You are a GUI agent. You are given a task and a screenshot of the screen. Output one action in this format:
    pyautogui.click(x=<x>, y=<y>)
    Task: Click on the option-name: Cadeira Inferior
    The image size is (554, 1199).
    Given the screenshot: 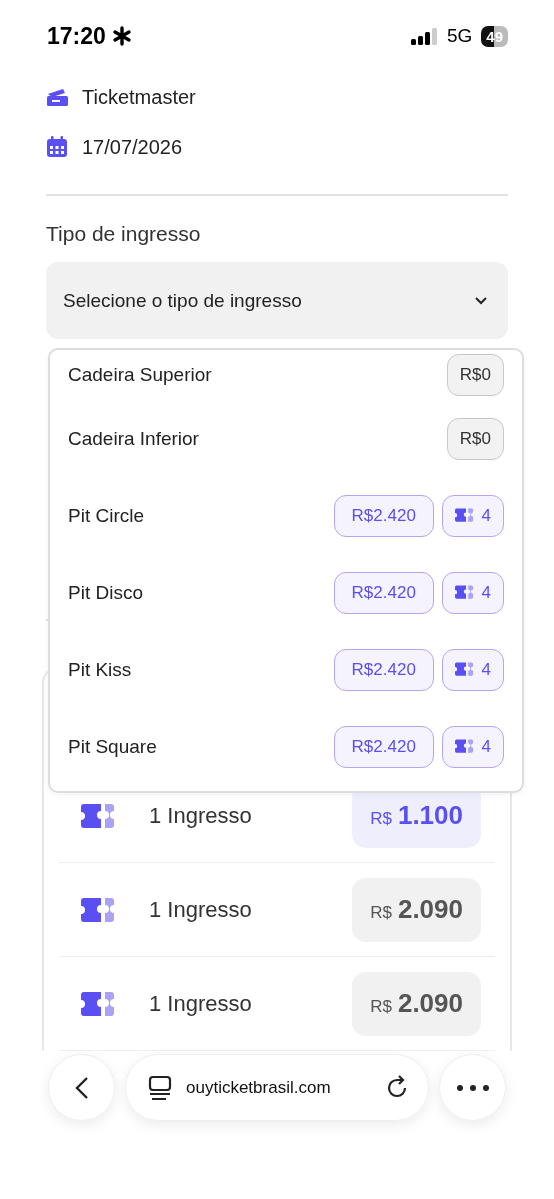 What is the action you would take?
    pyautogui.click(x=133, y=438)
    